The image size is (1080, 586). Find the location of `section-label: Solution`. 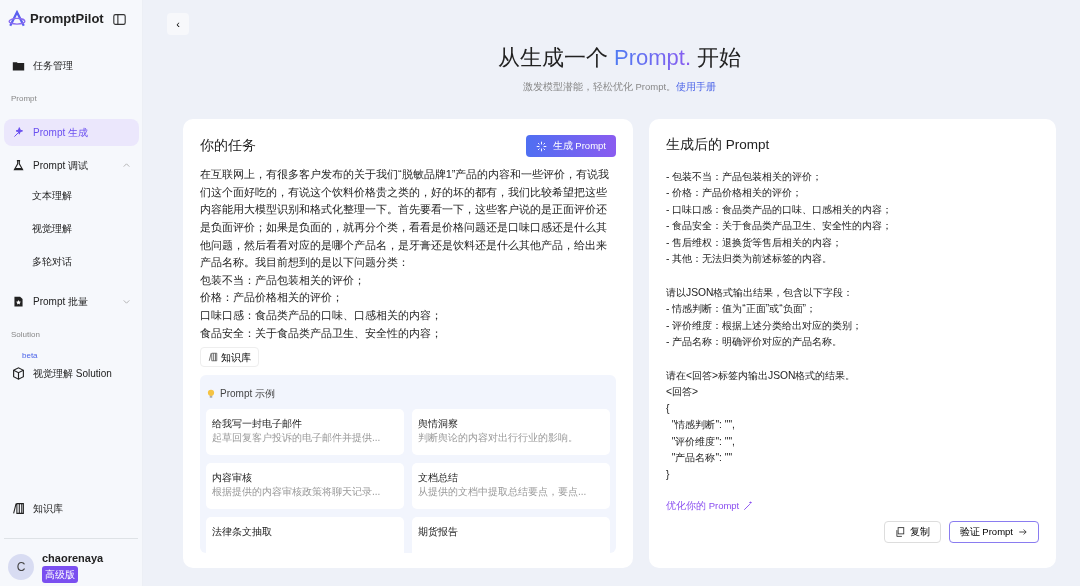

section-label: Solution is located at coordinates (25, 335).